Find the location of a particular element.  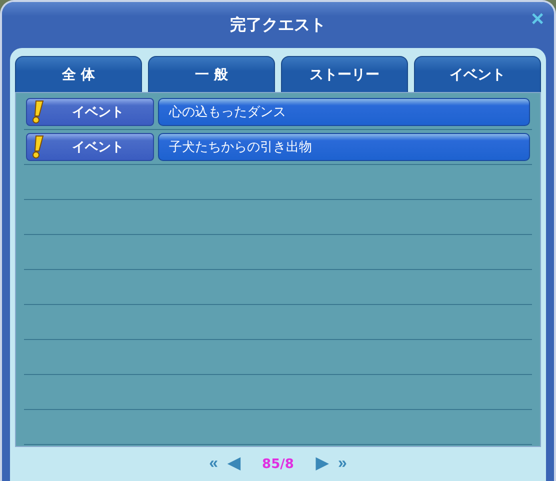

last-page-button: » is located at coordinates (342, 464).